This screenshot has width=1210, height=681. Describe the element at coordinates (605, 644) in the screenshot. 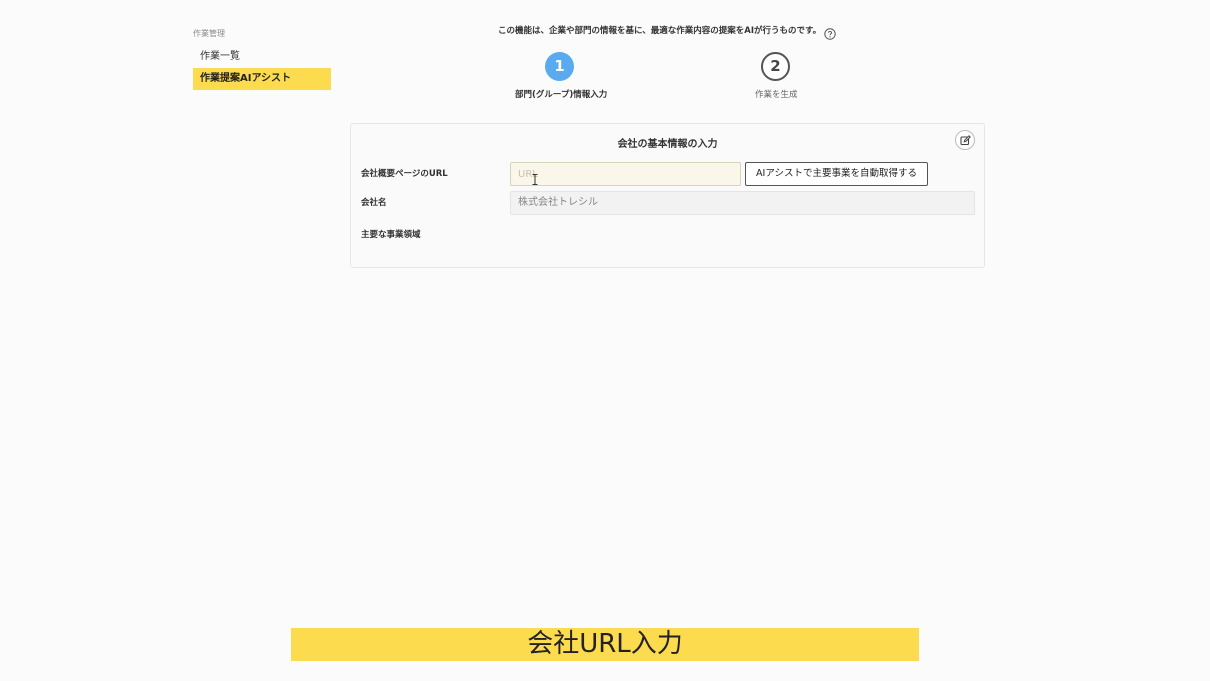

I see `caption-banner: 会社URL入力` at that location.